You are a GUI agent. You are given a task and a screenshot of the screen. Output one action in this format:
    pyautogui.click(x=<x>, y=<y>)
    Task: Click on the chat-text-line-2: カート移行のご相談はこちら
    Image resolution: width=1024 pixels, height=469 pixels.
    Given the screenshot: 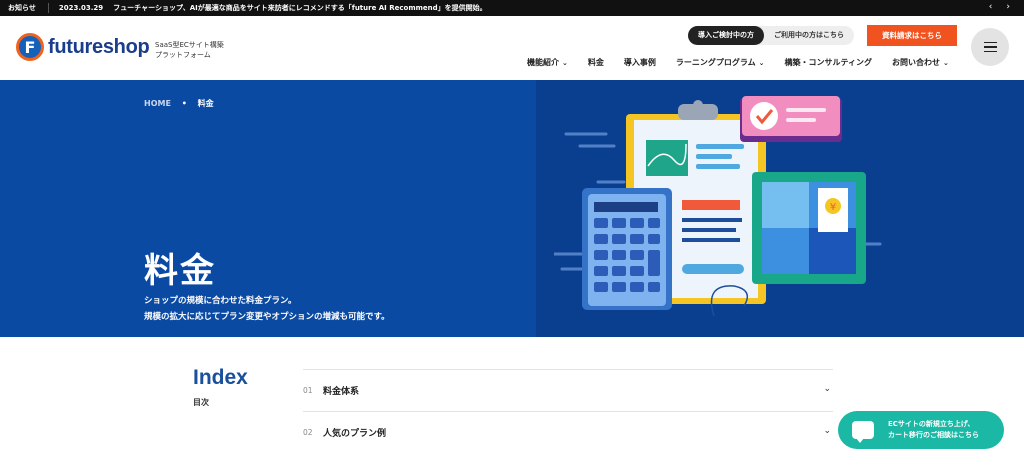 What is the action you would take?
    pyautogui.click(x=933, y=435)
    